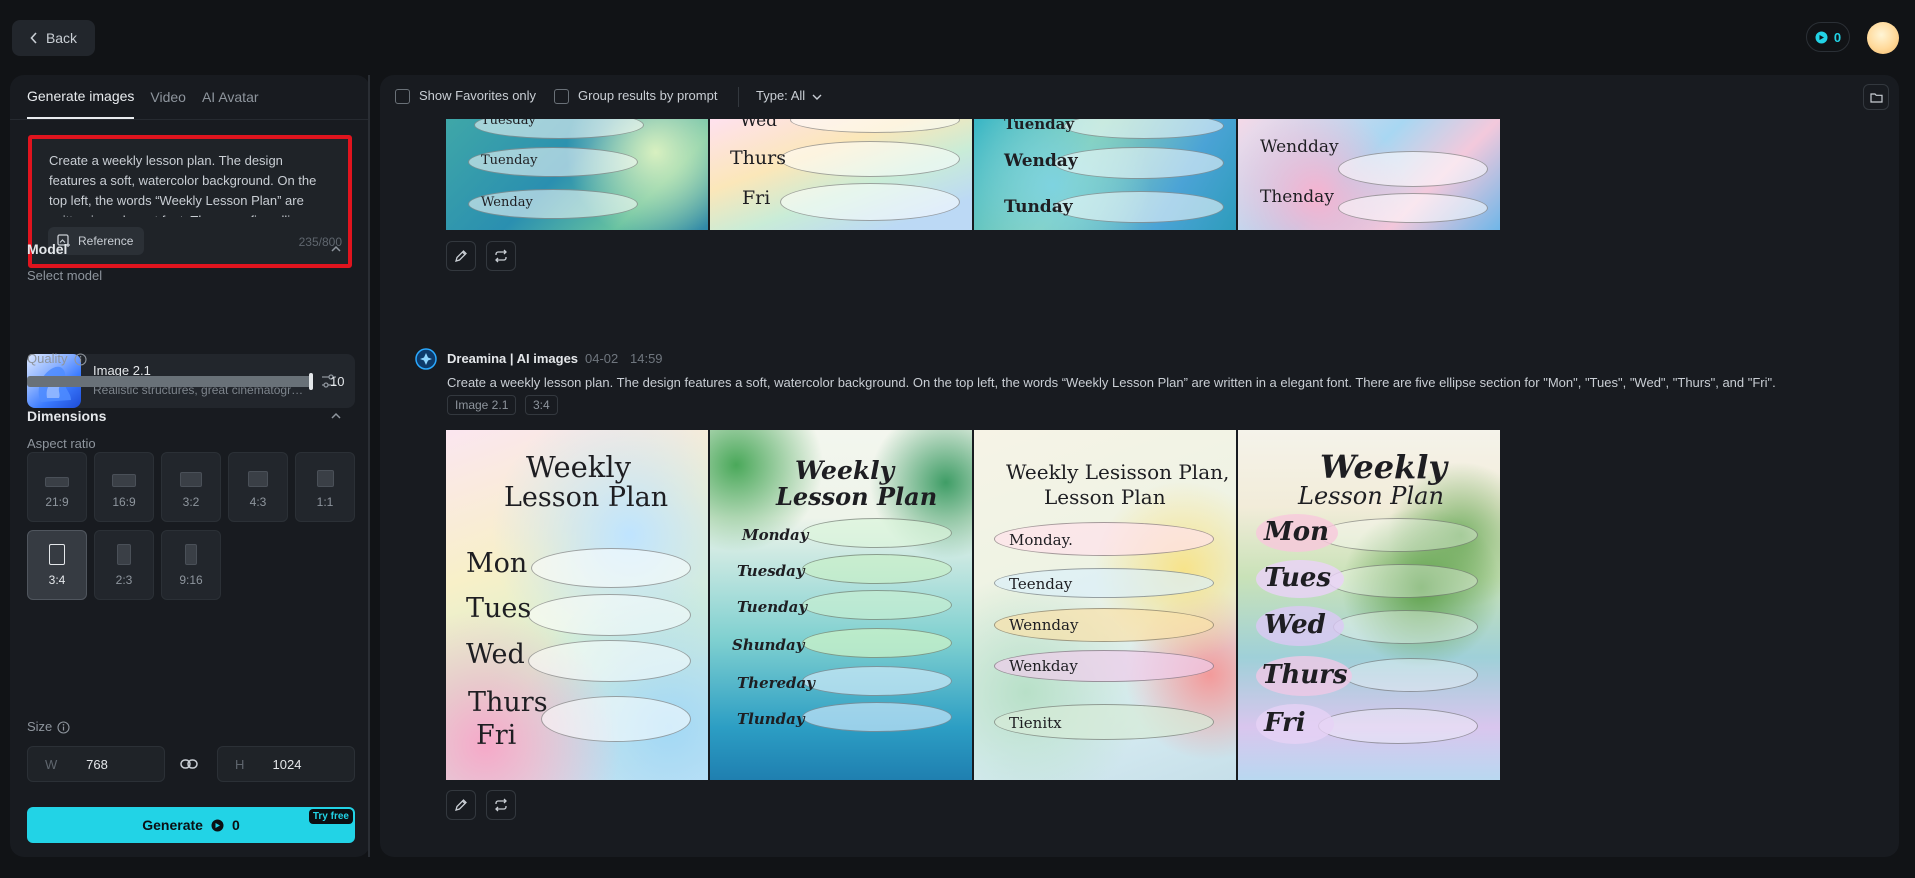  Describe the element at coordinates (47, 249) in the screenshot. I see `model-section-title: Model` at that location.